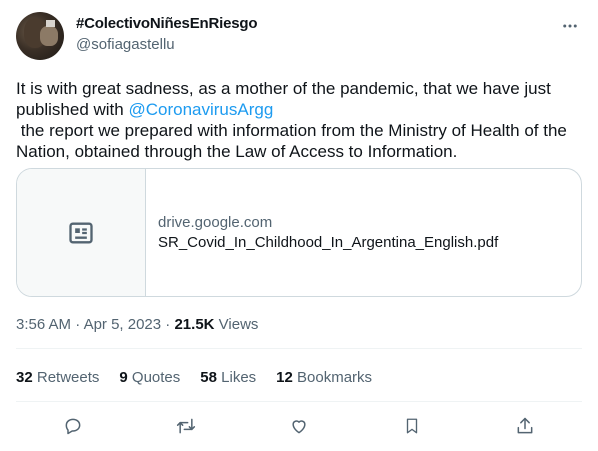 The width and height of the screenshot is (598, 451). Describe the element at coordinates (72, 109) in the screenshot. I see `tweet-text-segment: published with` at that location.